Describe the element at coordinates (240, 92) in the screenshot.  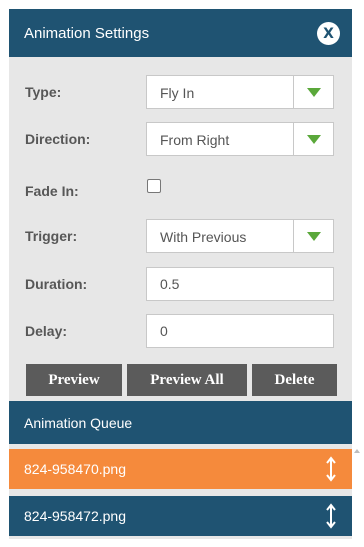
I see `type-select: Fly In` at that location.